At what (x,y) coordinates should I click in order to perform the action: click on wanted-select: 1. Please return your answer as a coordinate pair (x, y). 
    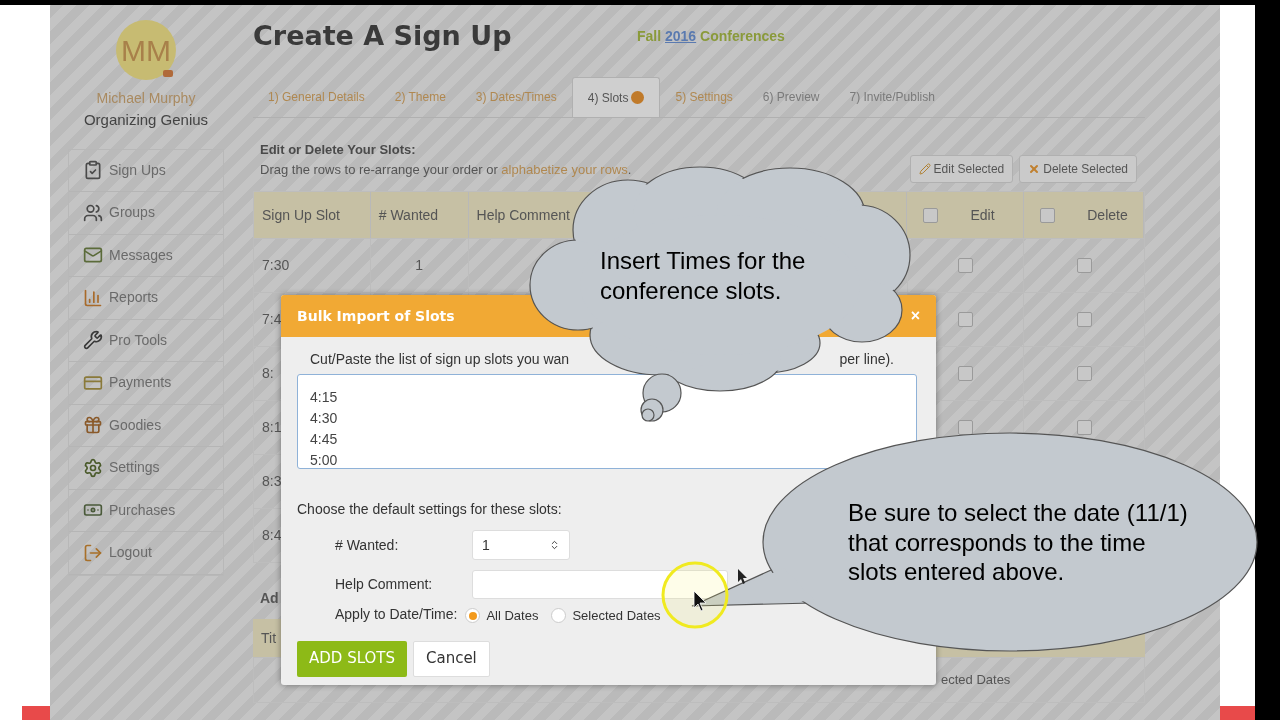
    Looking at the image, I should click on (521, 545).